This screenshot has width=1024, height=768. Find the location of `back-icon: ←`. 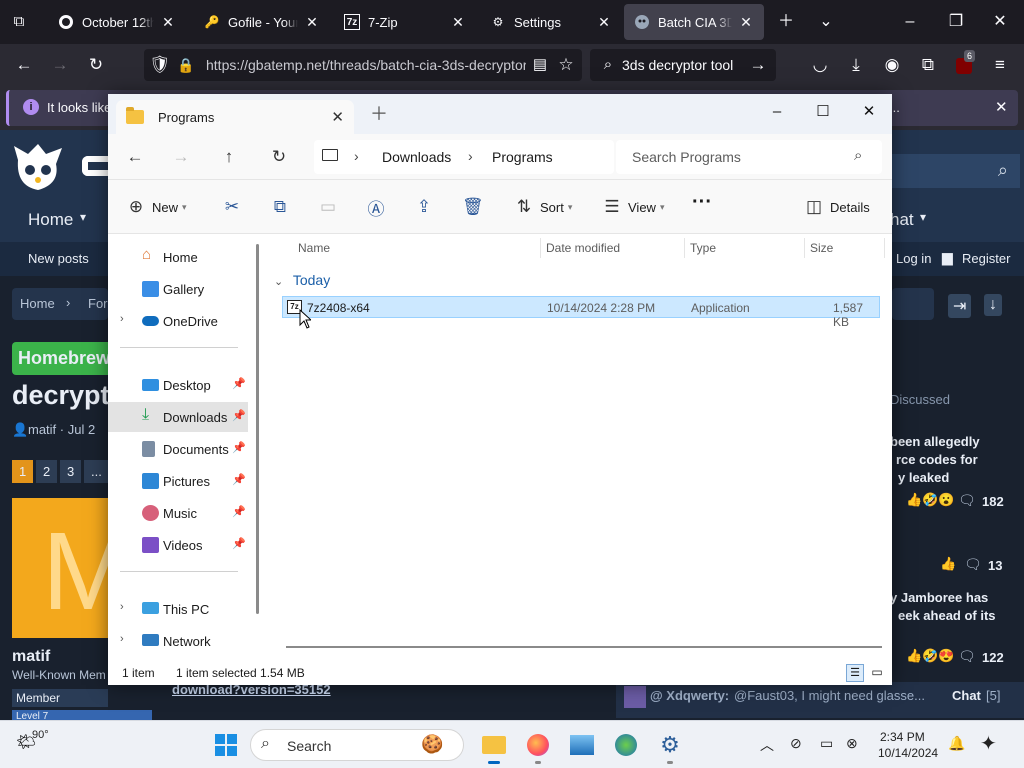

back-icon: ← is located at coordinates (24, 65).